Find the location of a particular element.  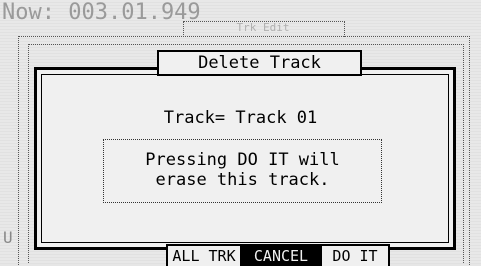

background-screen-title: Trk Edit is located at coordinates (263, 27).